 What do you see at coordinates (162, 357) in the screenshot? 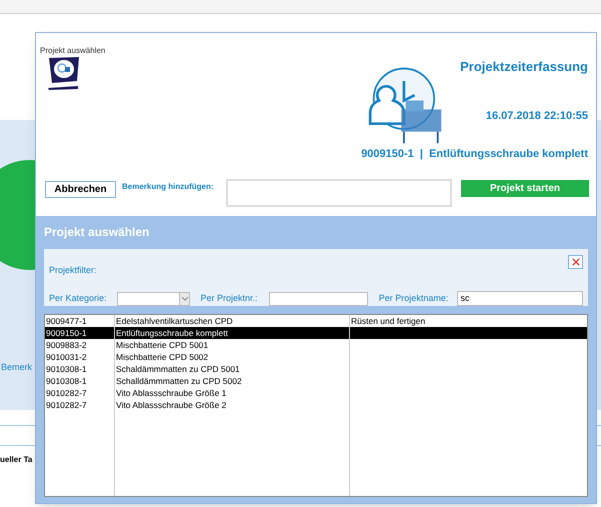
I see `project-name: Mischbatterie CPD 5002` at bounding box center [162, 357].